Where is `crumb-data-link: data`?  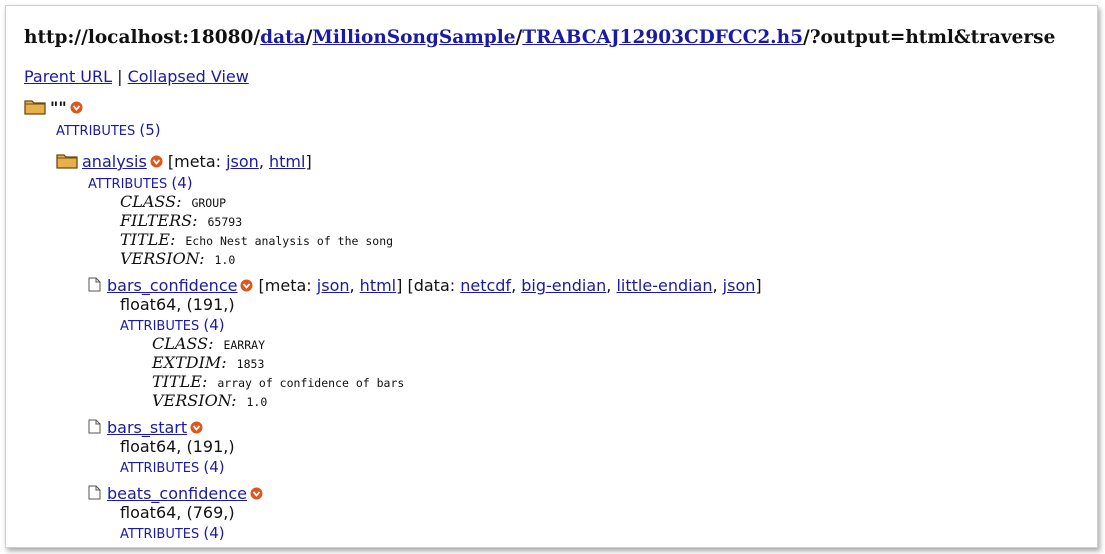
crumb-data-link: data is located at coordinates (282, 37).